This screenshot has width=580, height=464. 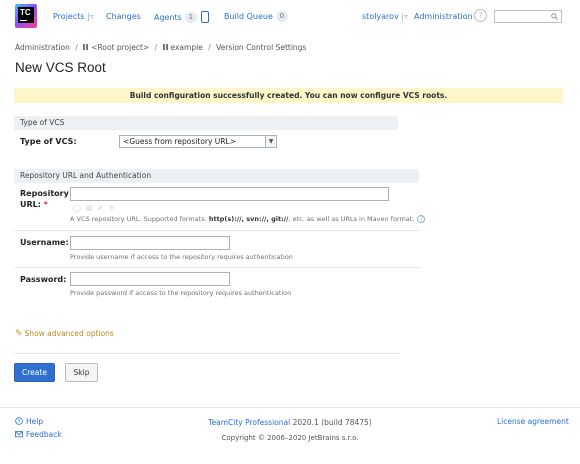 I want to click on teamcity-logo-icon: TC, so click(x=26, y=16).